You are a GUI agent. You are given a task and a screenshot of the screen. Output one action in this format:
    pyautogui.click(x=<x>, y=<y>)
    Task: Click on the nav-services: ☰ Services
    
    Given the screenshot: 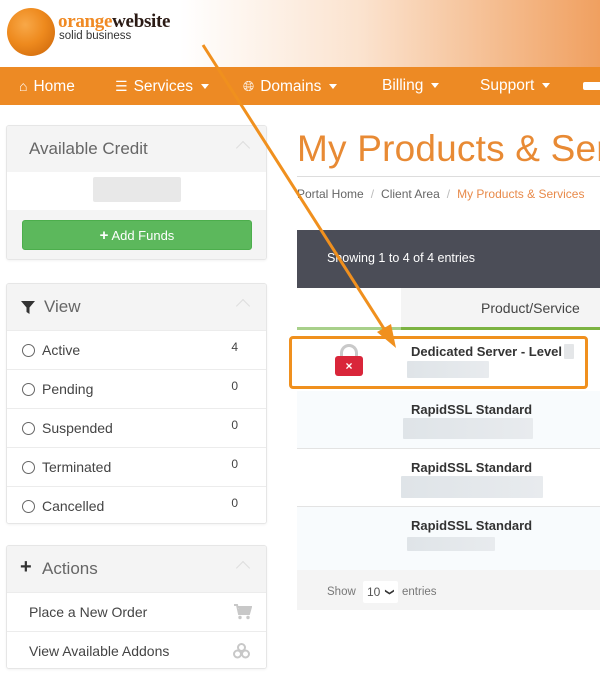 What is the action you would take?
    pyautogui.click(x=162, y=86)
    